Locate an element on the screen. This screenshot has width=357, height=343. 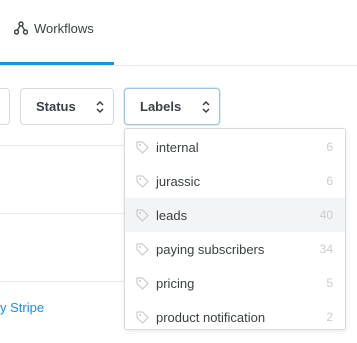
tab-workflows-label: Workflows is located at coordinates (64, 28).